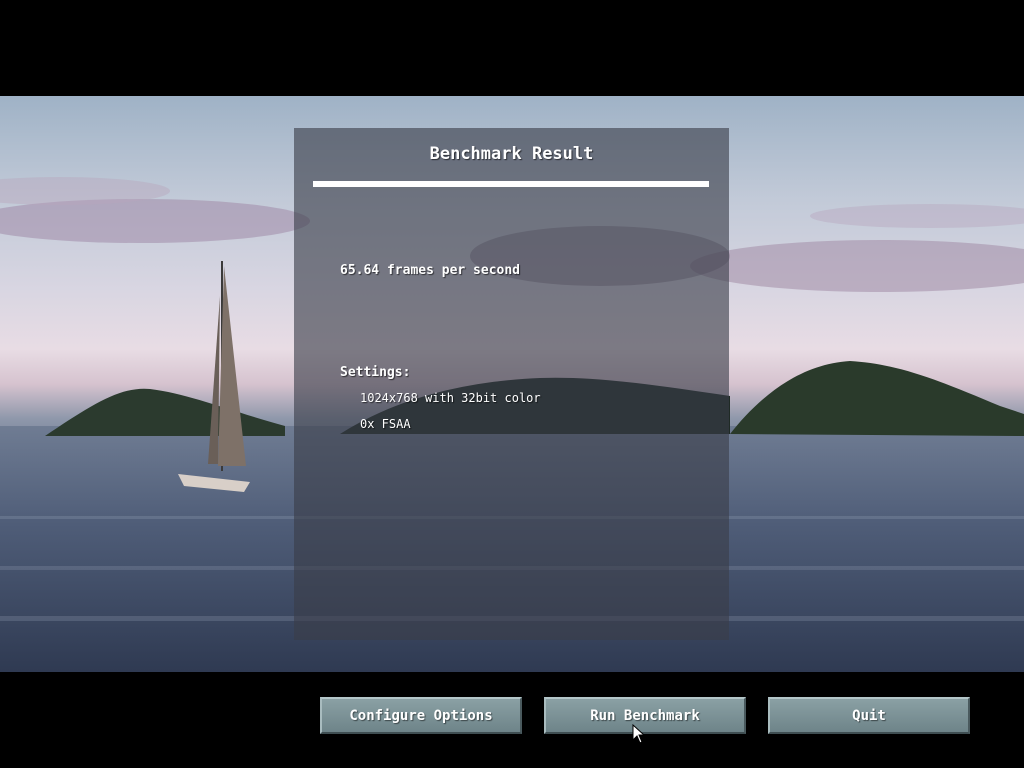 The height and width of the screenshot is (768, 1024). What do you see at coordinates (450, 398) in the screenshot?
I see `resolution-setting: 1024x768 with 32bit color` at bounding box center [450, 398].